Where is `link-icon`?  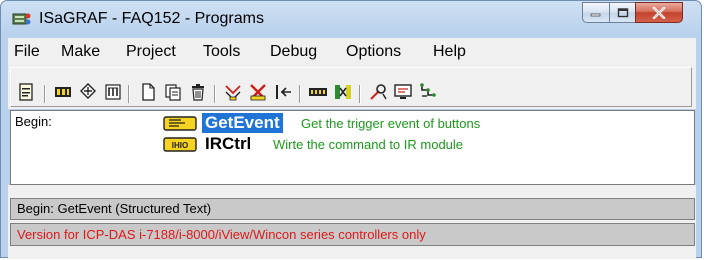 link-icon is located at coordinates (343, 92).